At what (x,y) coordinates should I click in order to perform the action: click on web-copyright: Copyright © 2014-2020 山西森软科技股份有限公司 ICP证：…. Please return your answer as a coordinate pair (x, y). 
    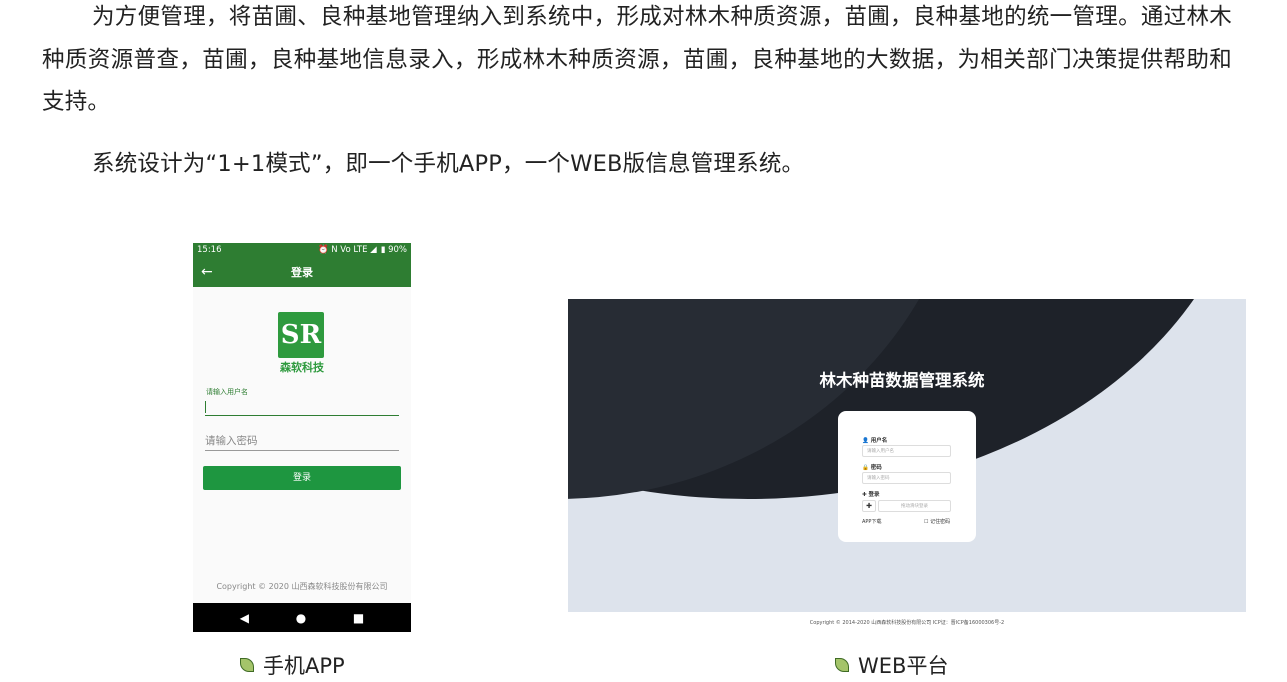
    Looking at the image, I should click on (907, 623).